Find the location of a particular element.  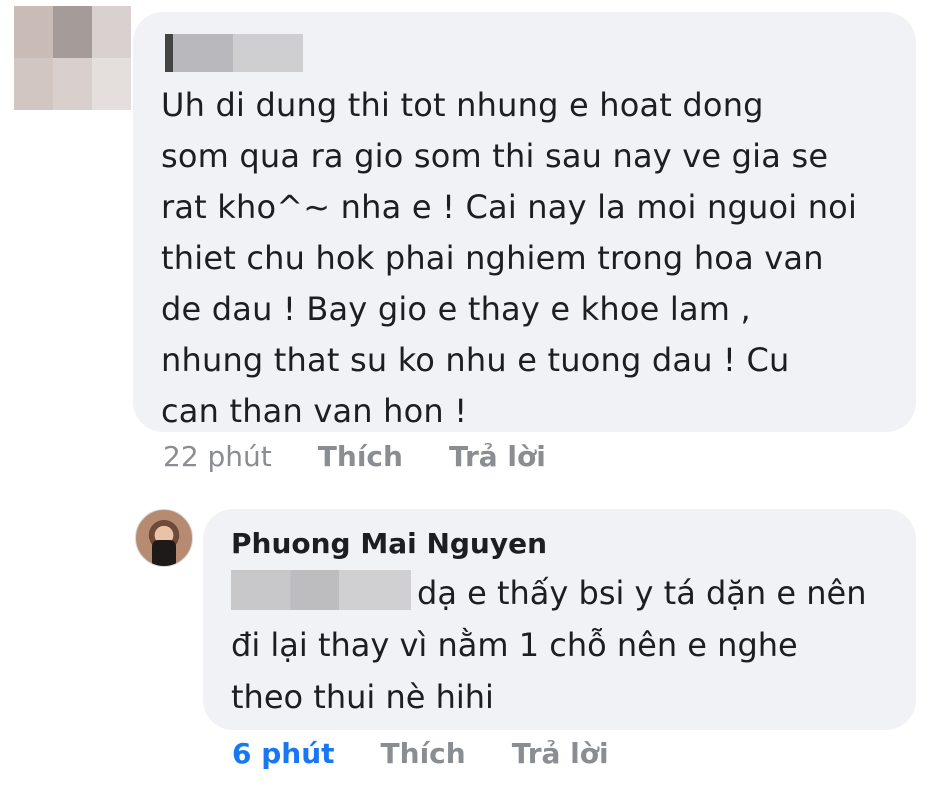

mention-blurred is located at coordinates (321, 590).